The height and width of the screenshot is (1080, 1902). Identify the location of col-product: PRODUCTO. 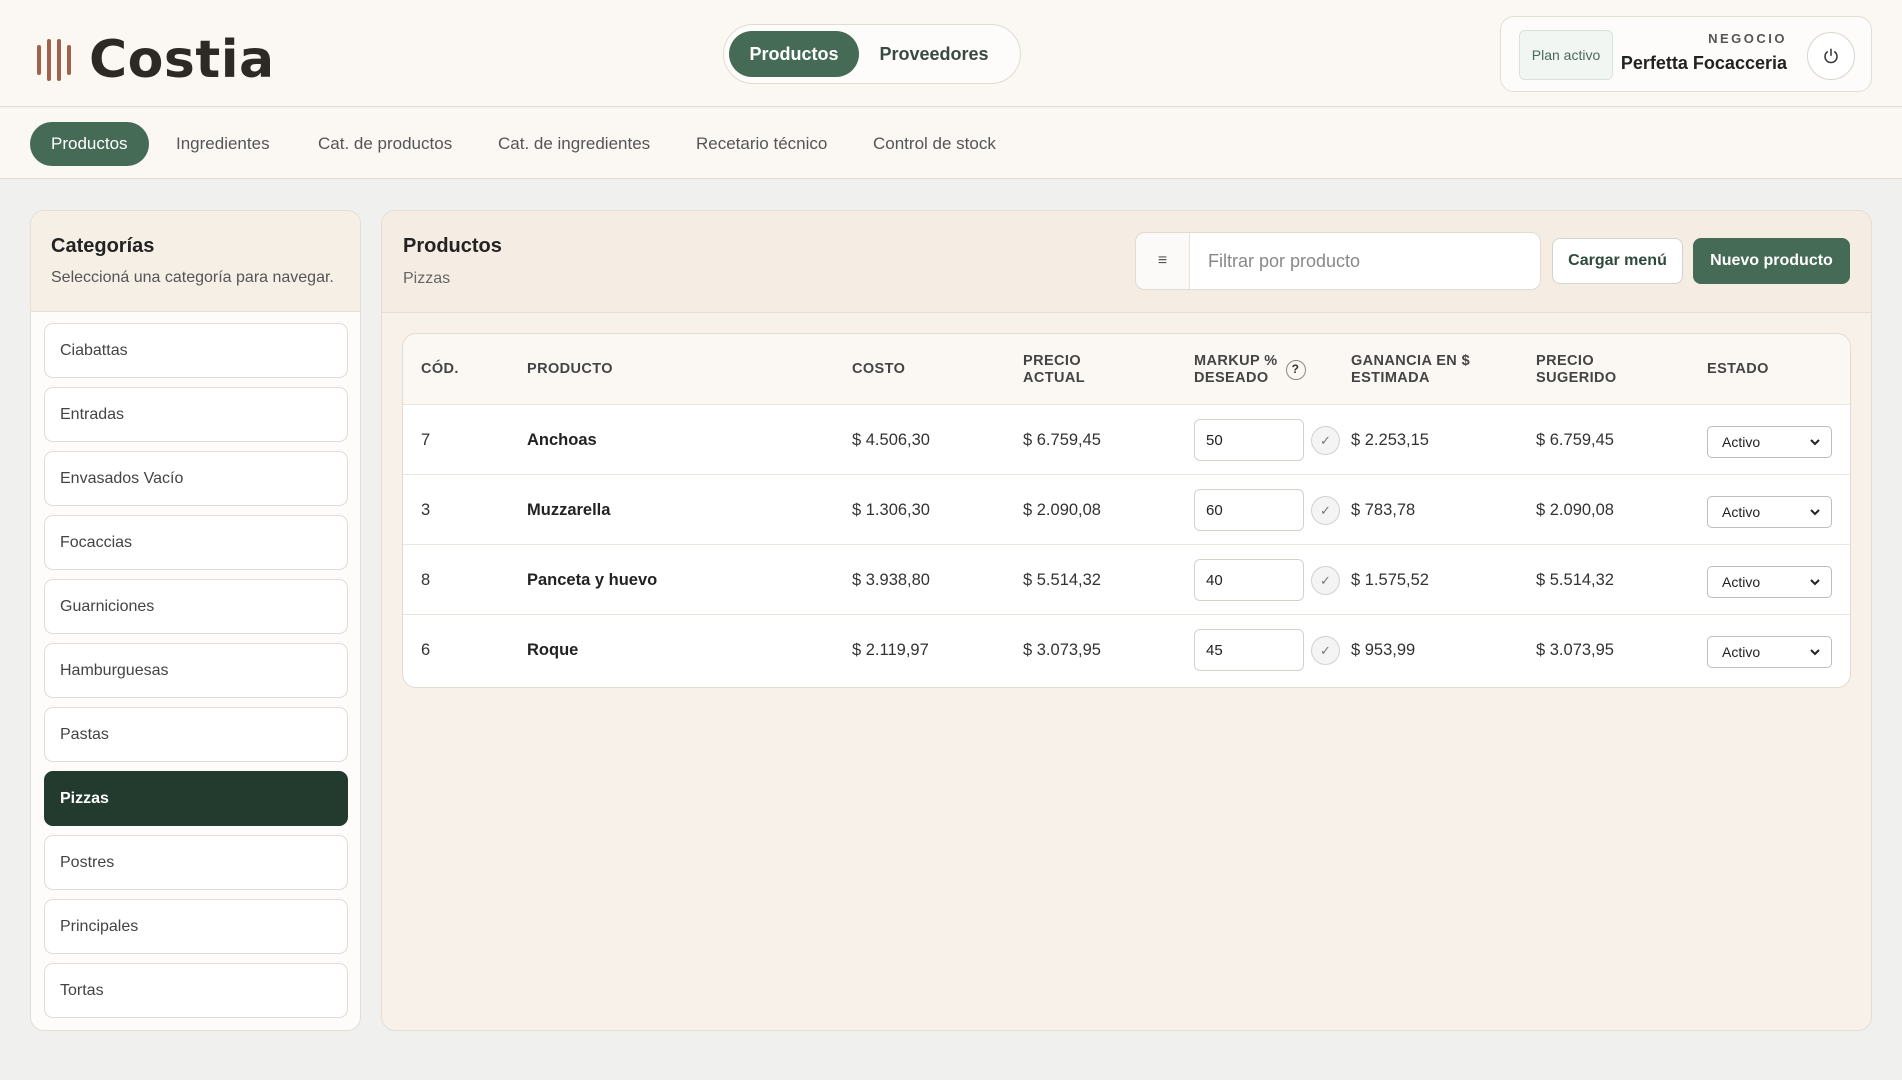
(570, 369).